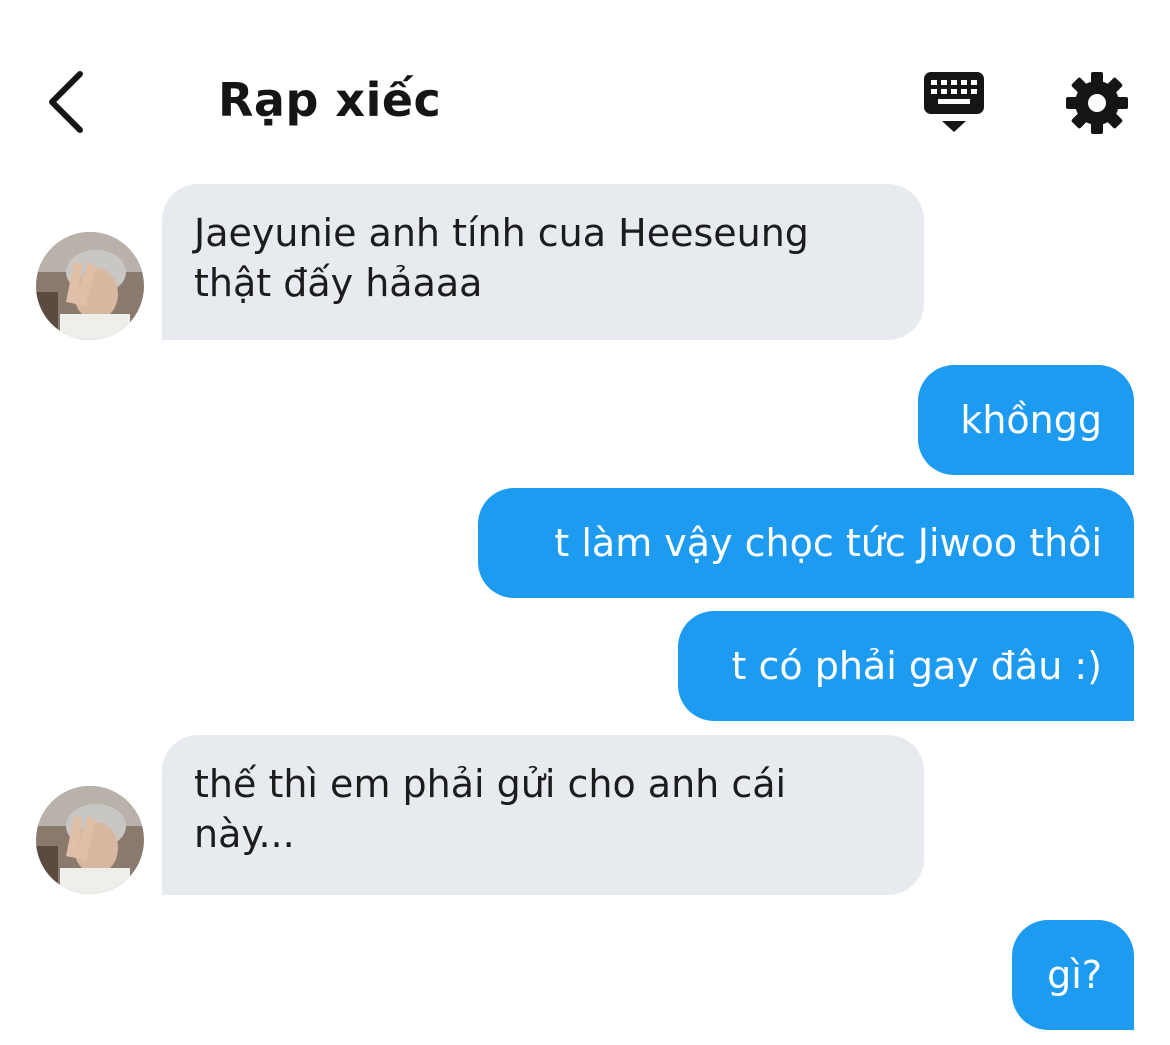 The width and height of the screenshot is (1170, 1045). I want to click on message-bubble-outgoing: khồngg, so click(1026, 420).